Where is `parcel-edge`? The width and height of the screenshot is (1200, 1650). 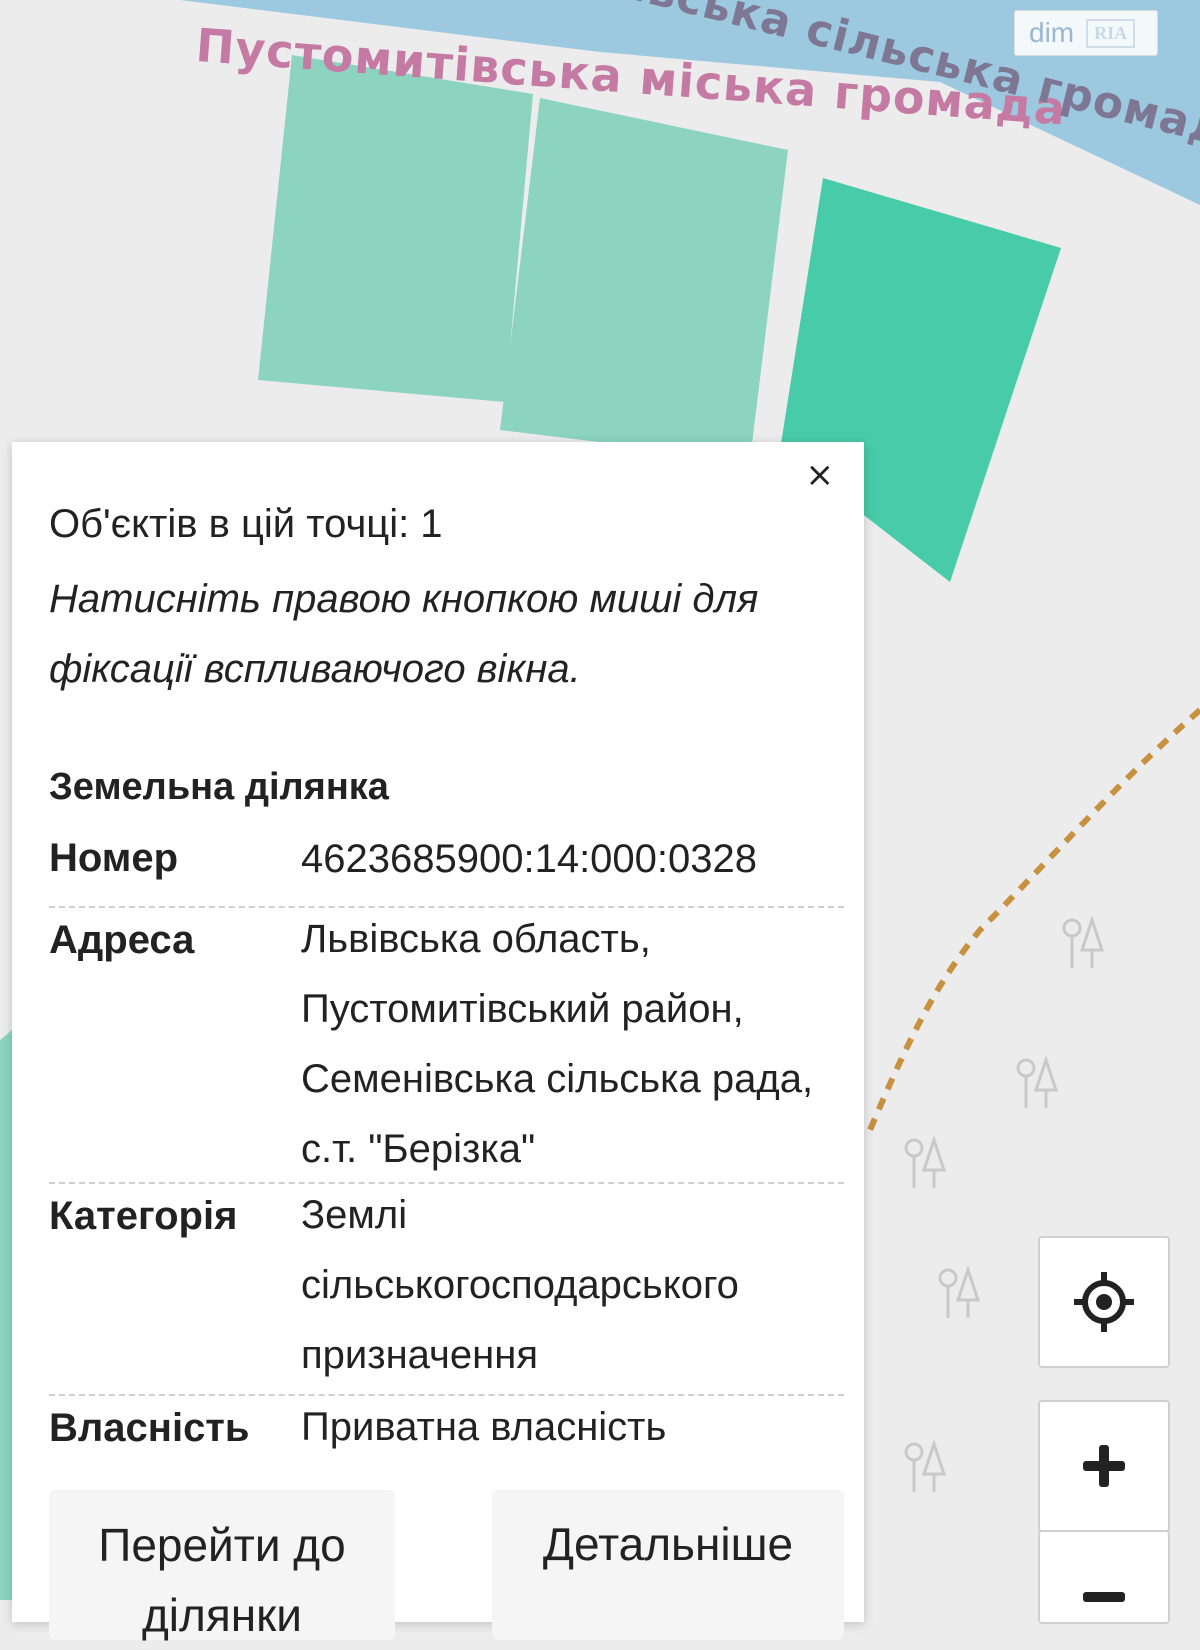
parcel-edge is located at coordinates (6, 1315).